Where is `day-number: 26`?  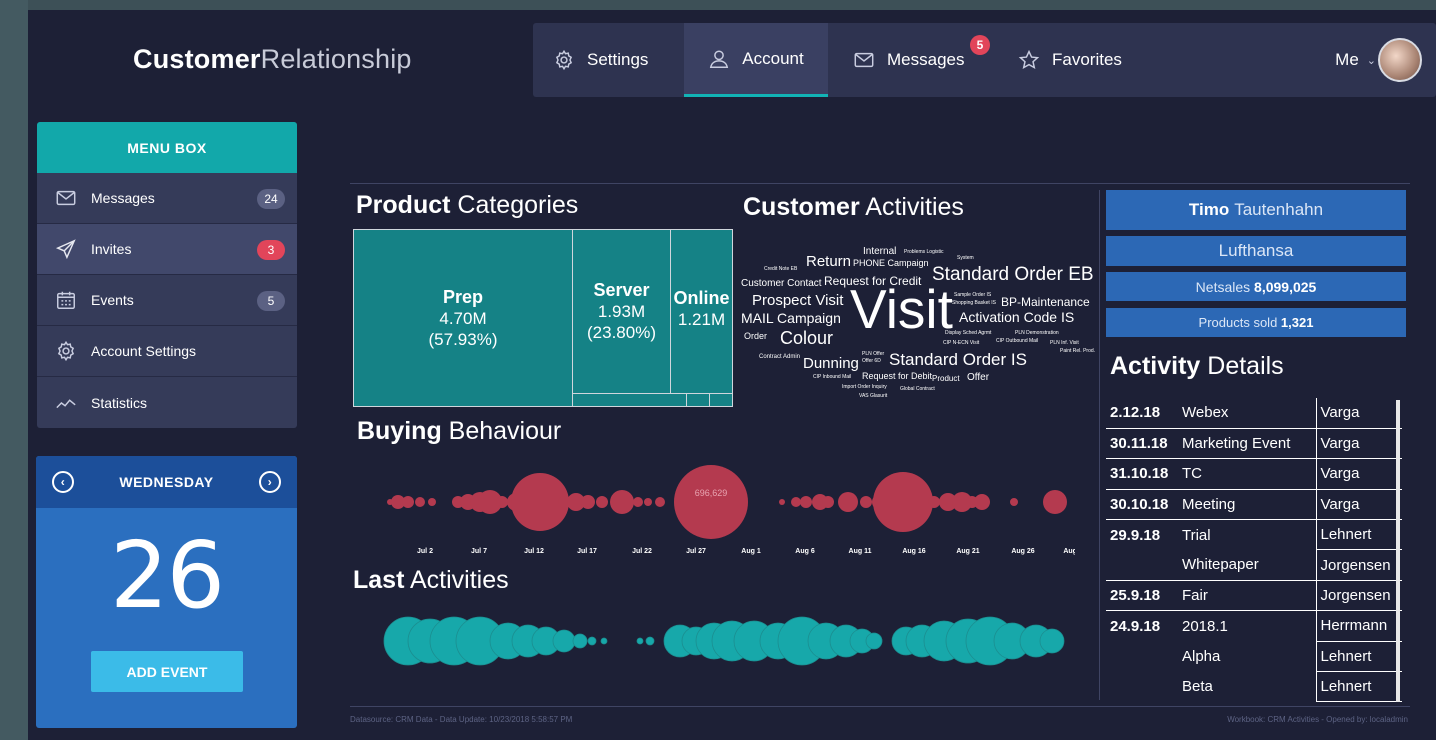 day-number: 26 is located at coordinates (167, 575).